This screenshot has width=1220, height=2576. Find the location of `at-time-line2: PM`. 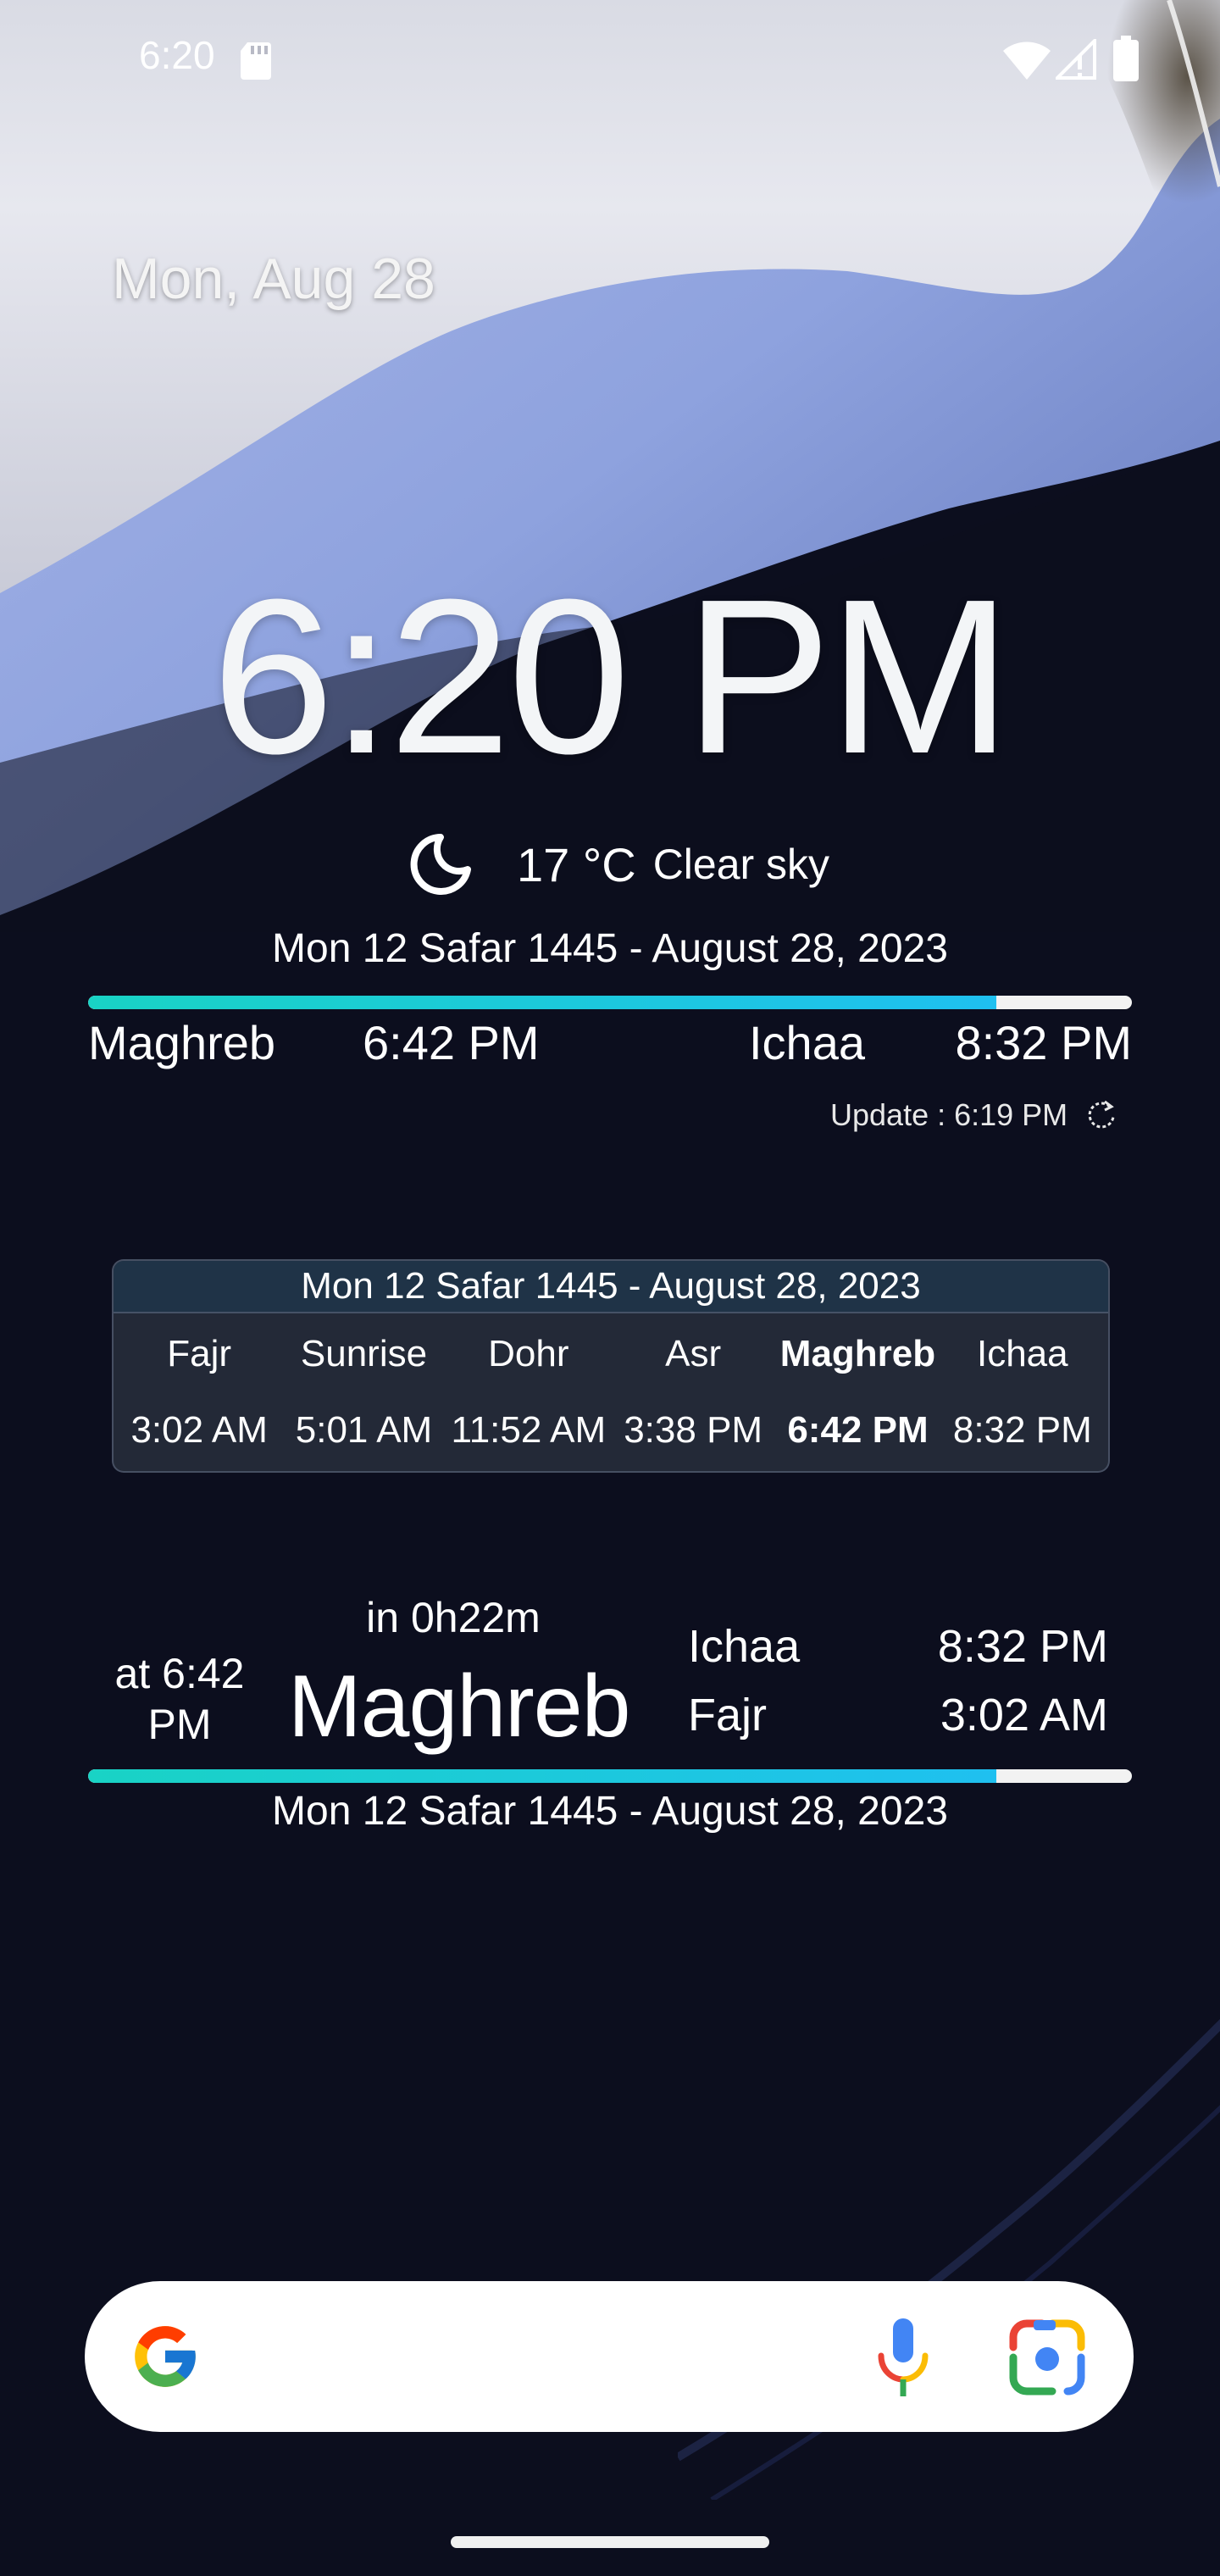

at-time-line2: PM is located at coordinates (179, 1724).